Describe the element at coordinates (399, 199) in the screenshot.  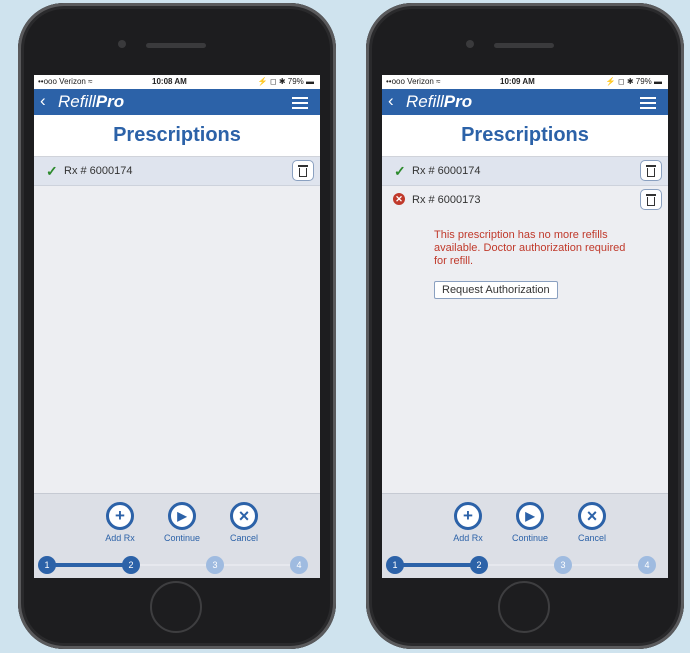
I see `error-x-icon: ✕` at that location.